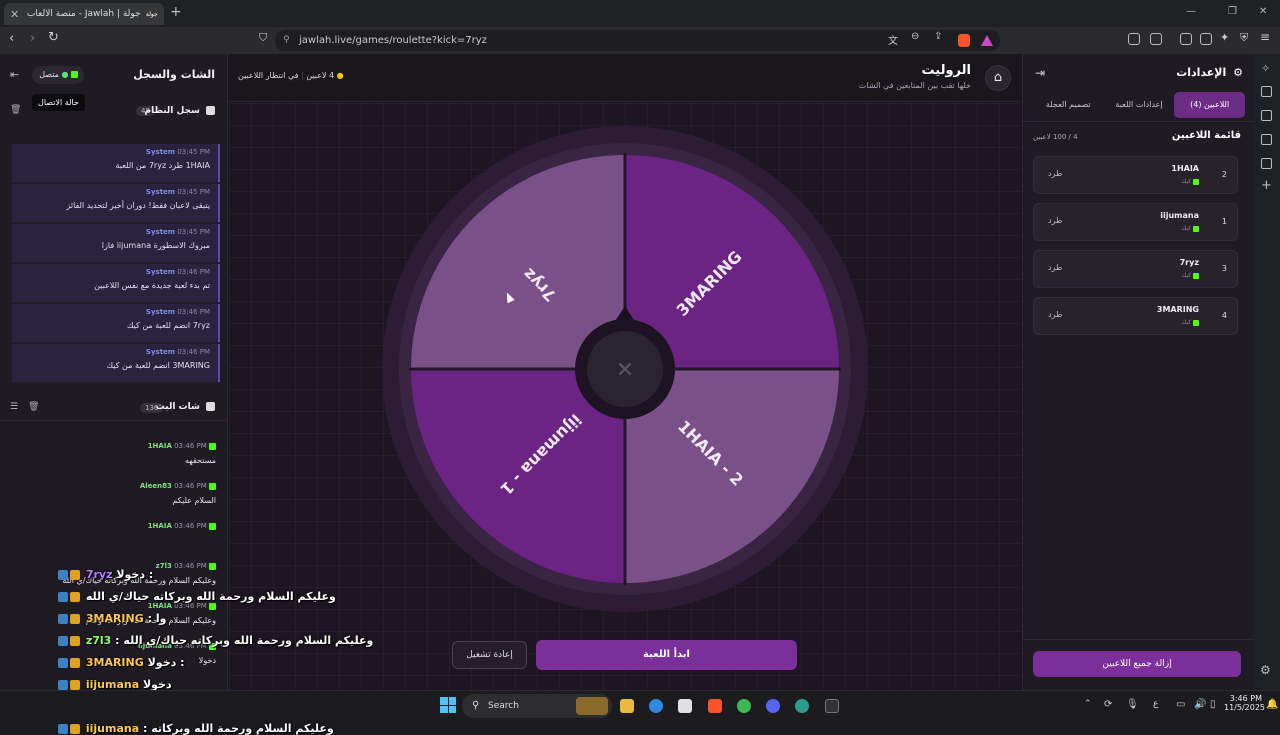 Image resolution: width=1280 pixels, height=735 pixels. Describe the element at coordinates (1265, 68) in the screenshot. I see `leo-sidebar-icon: ✧` at that location.